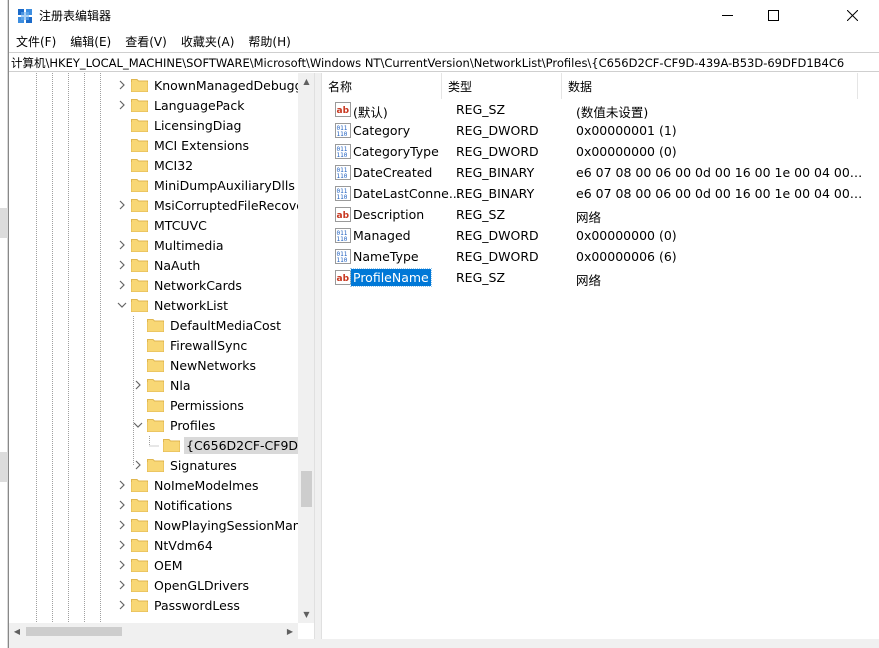 This screenshot has height=648, width=879. Describe the element at coordinates (306, 81) in the screenshot. I see `scroll-up-arrow-icon: ▲` at that location.